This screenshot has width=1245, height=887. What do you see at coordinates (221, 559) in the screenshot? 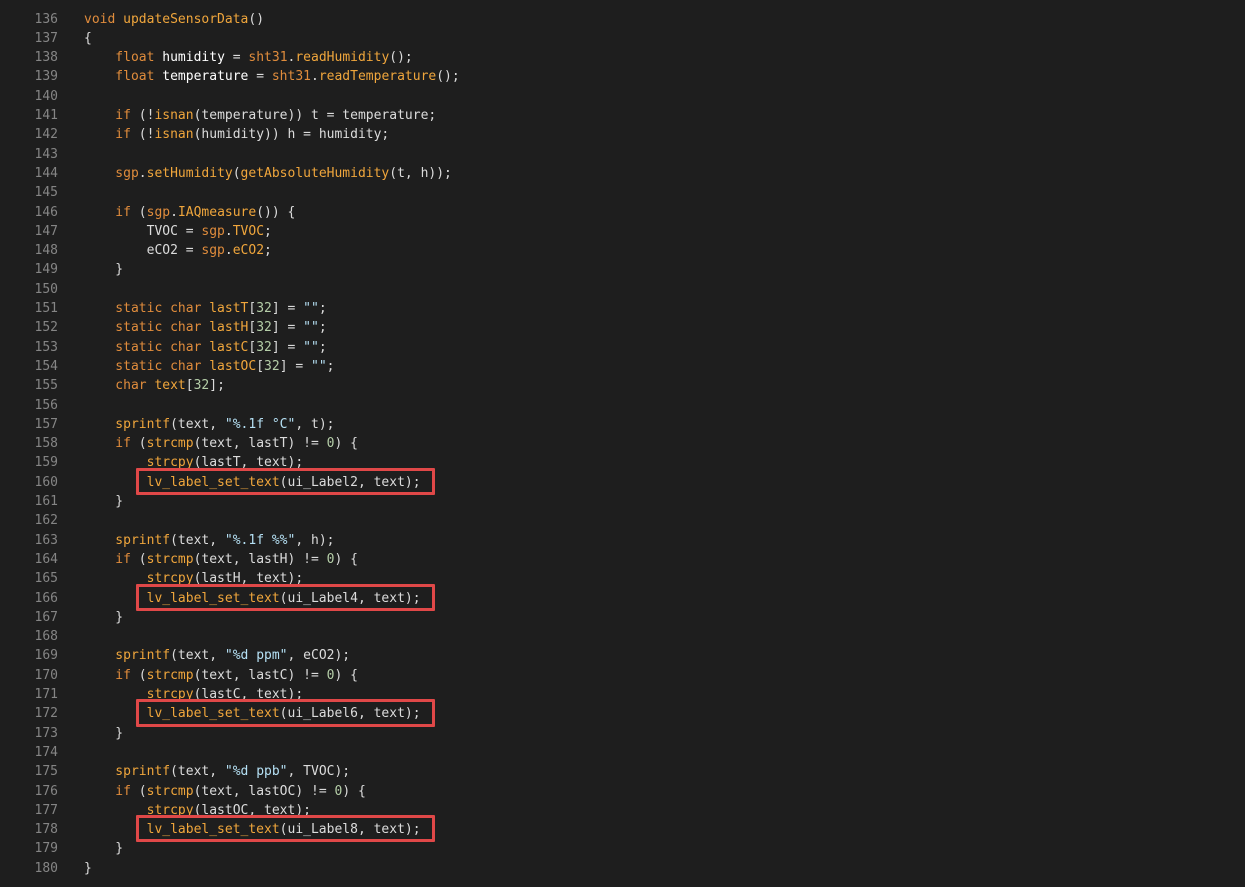
I see `code-line: if (strcmp(text, lastH) != 0) {` at bounding box center [221, 559].